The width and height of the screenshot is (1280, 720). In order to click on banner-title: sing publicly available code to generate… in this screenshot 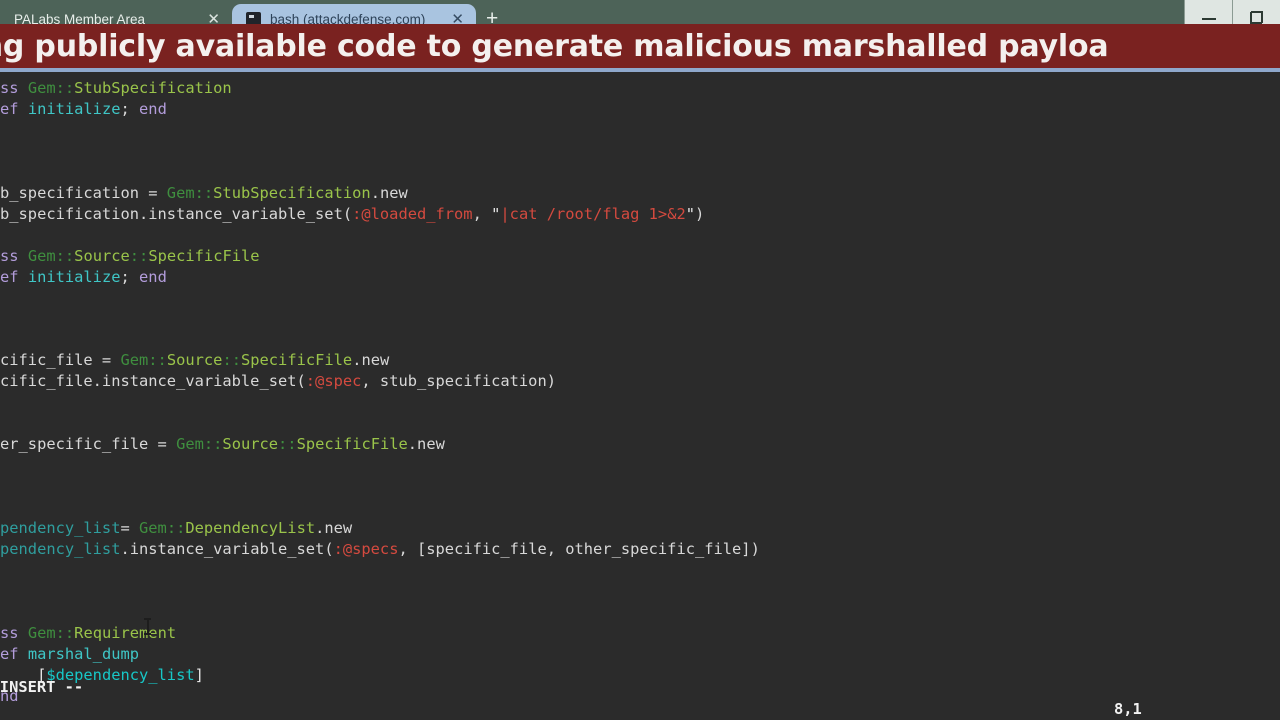, I will do `click(554, 46)`.